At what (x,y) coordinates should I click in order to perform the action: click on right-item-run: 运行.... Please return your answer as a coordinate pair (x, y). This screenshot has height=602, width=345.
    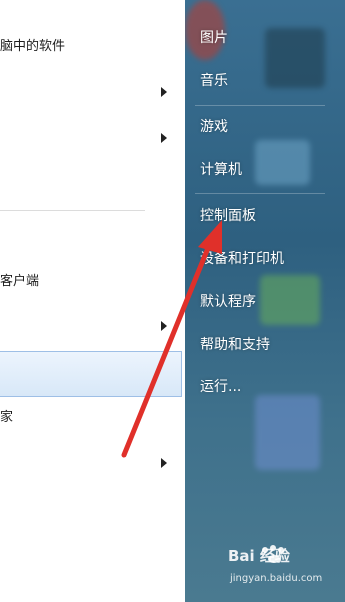
    Looking at the image, I should click on (220, 387).